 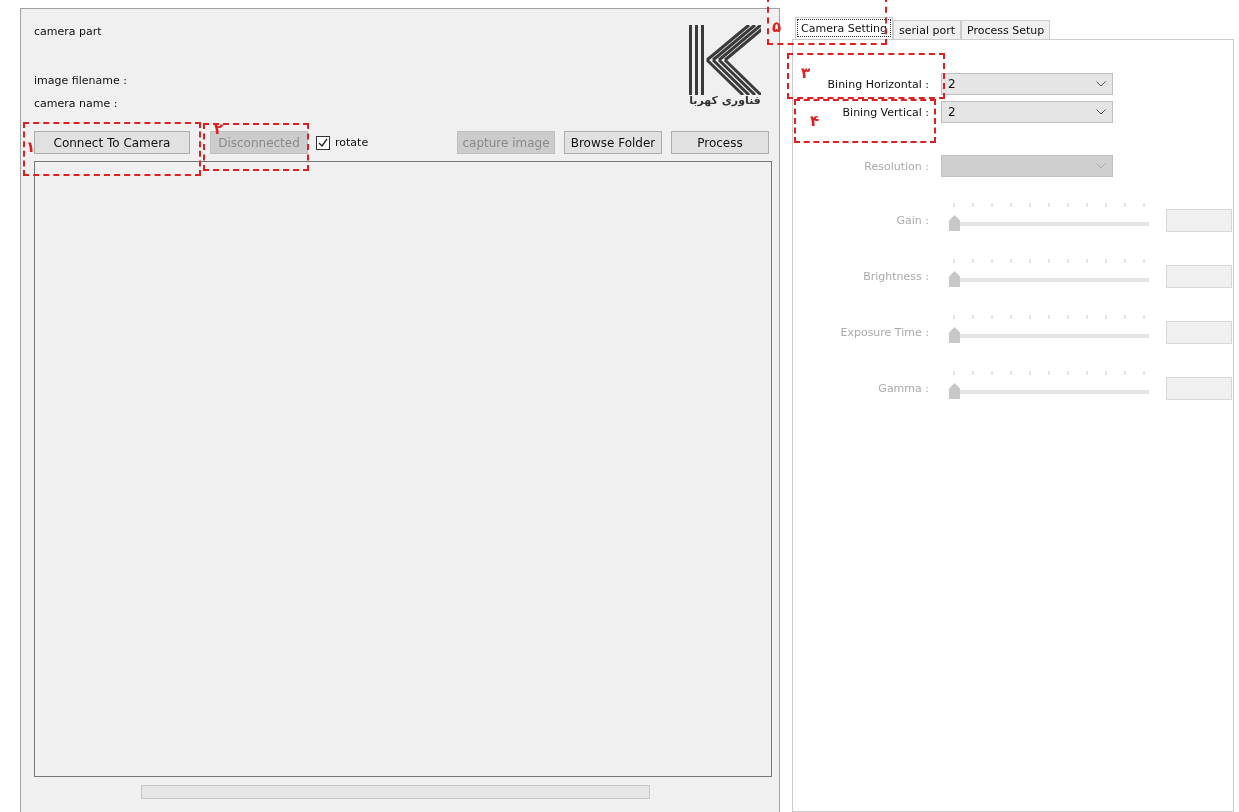 I want to click on annotation-number: ۴, so click(x=815, y=121).